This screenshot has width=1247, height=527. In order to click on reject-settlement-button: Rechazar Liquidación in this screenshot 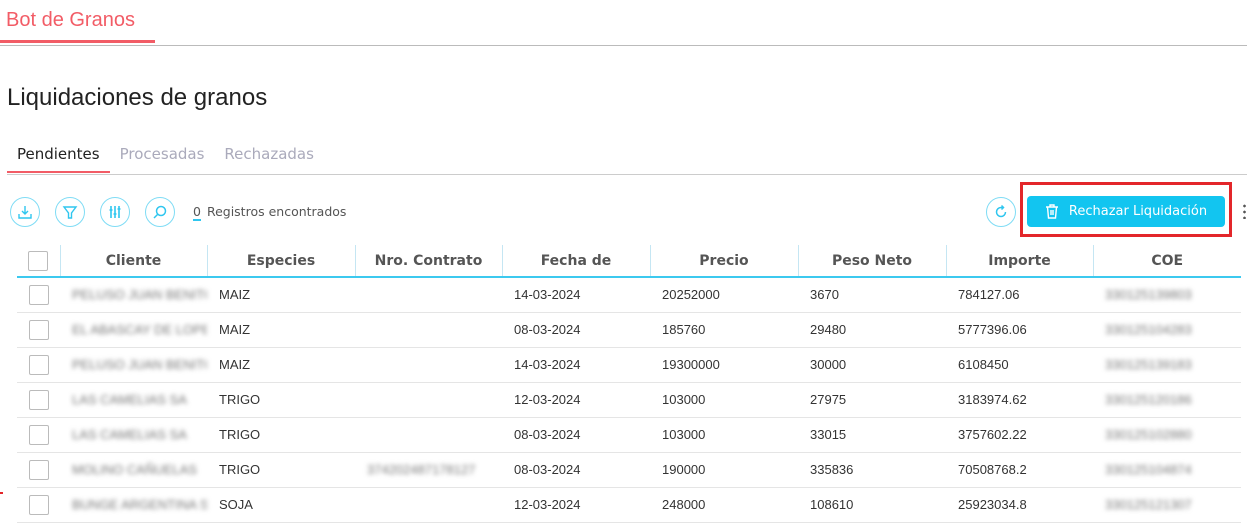, I will do `click(1126, 211)`.